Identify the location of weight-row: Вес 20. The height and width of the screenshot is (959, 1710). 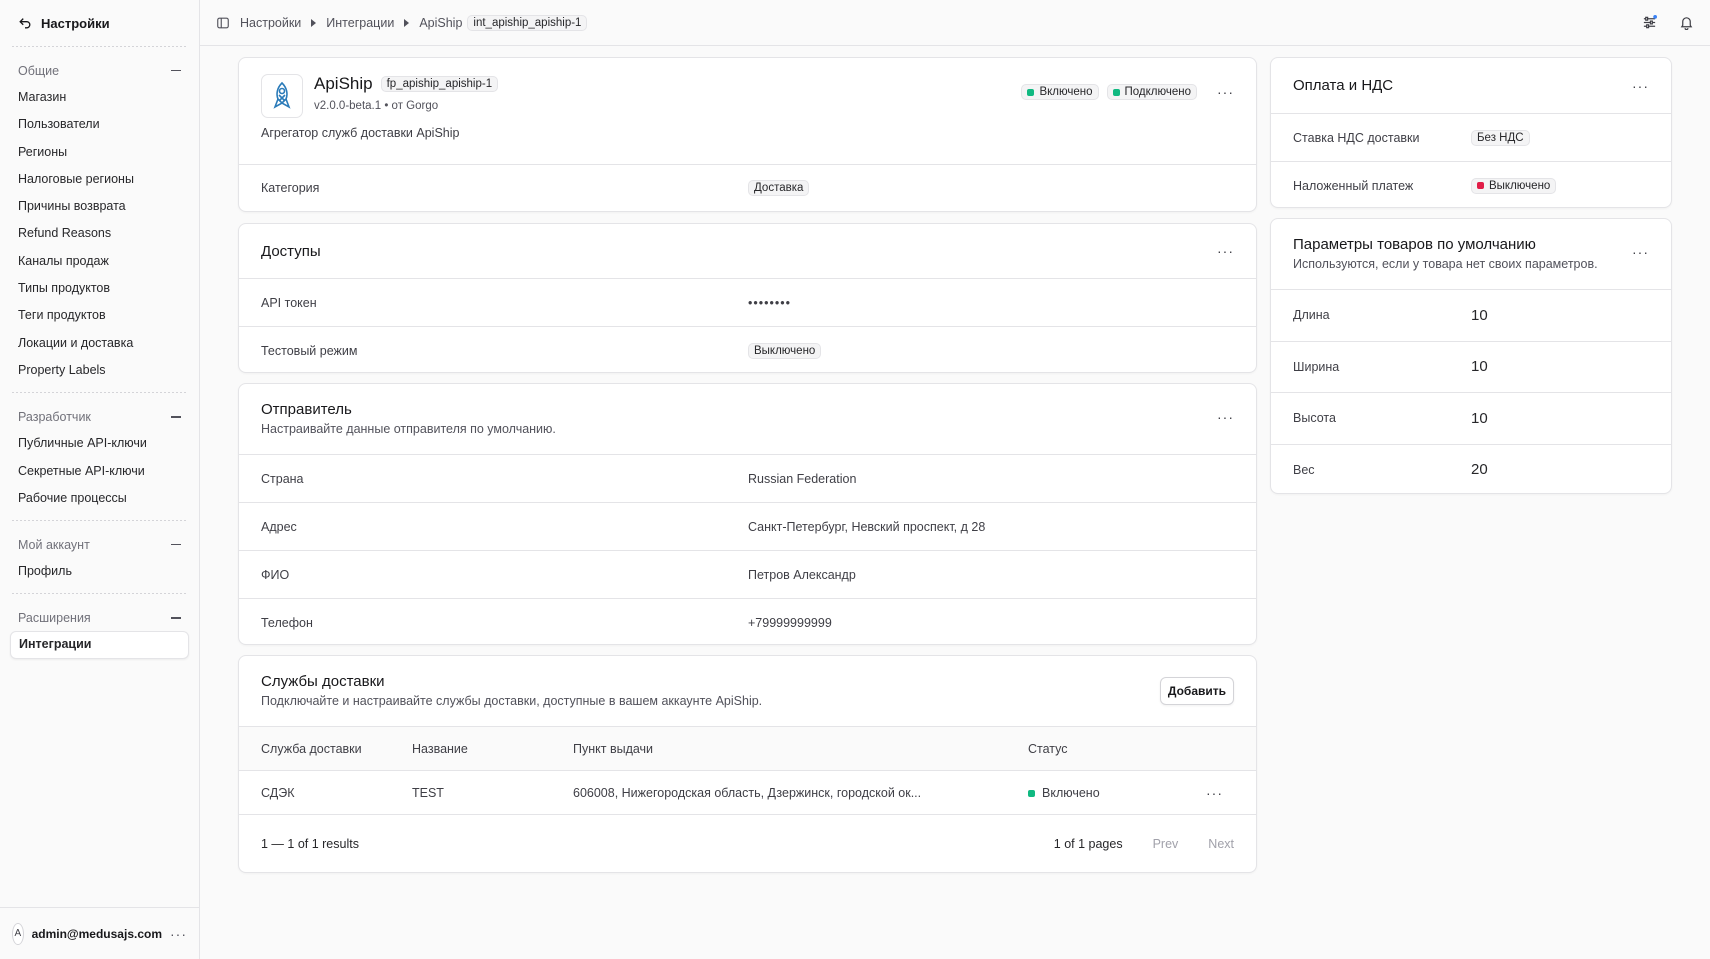
(1471, 468).